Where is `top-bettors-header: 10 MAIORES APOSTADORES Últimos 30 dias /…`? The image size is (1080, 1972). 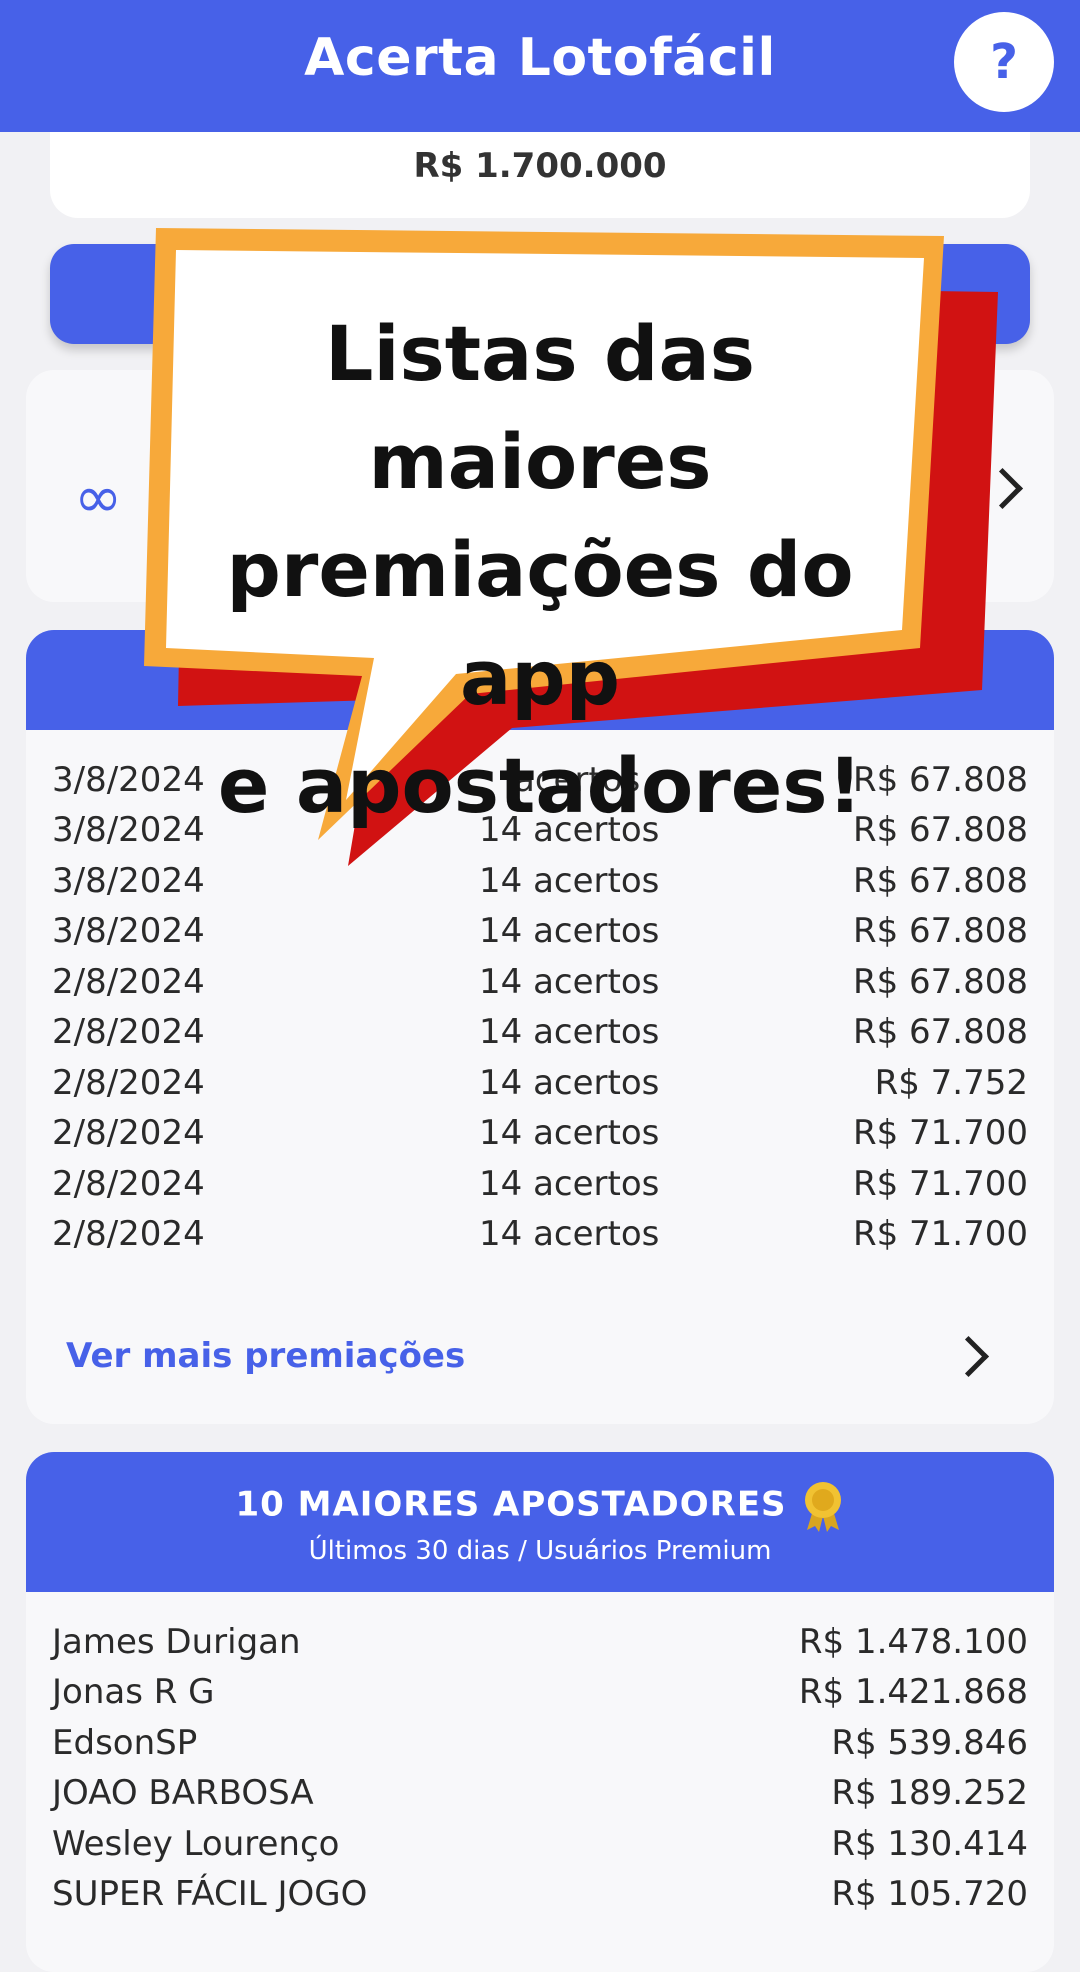 top-bettors-header: 10 MAIORES APOSTADORES Últimos 30 dias /… is located at coordinates (540, 1522).